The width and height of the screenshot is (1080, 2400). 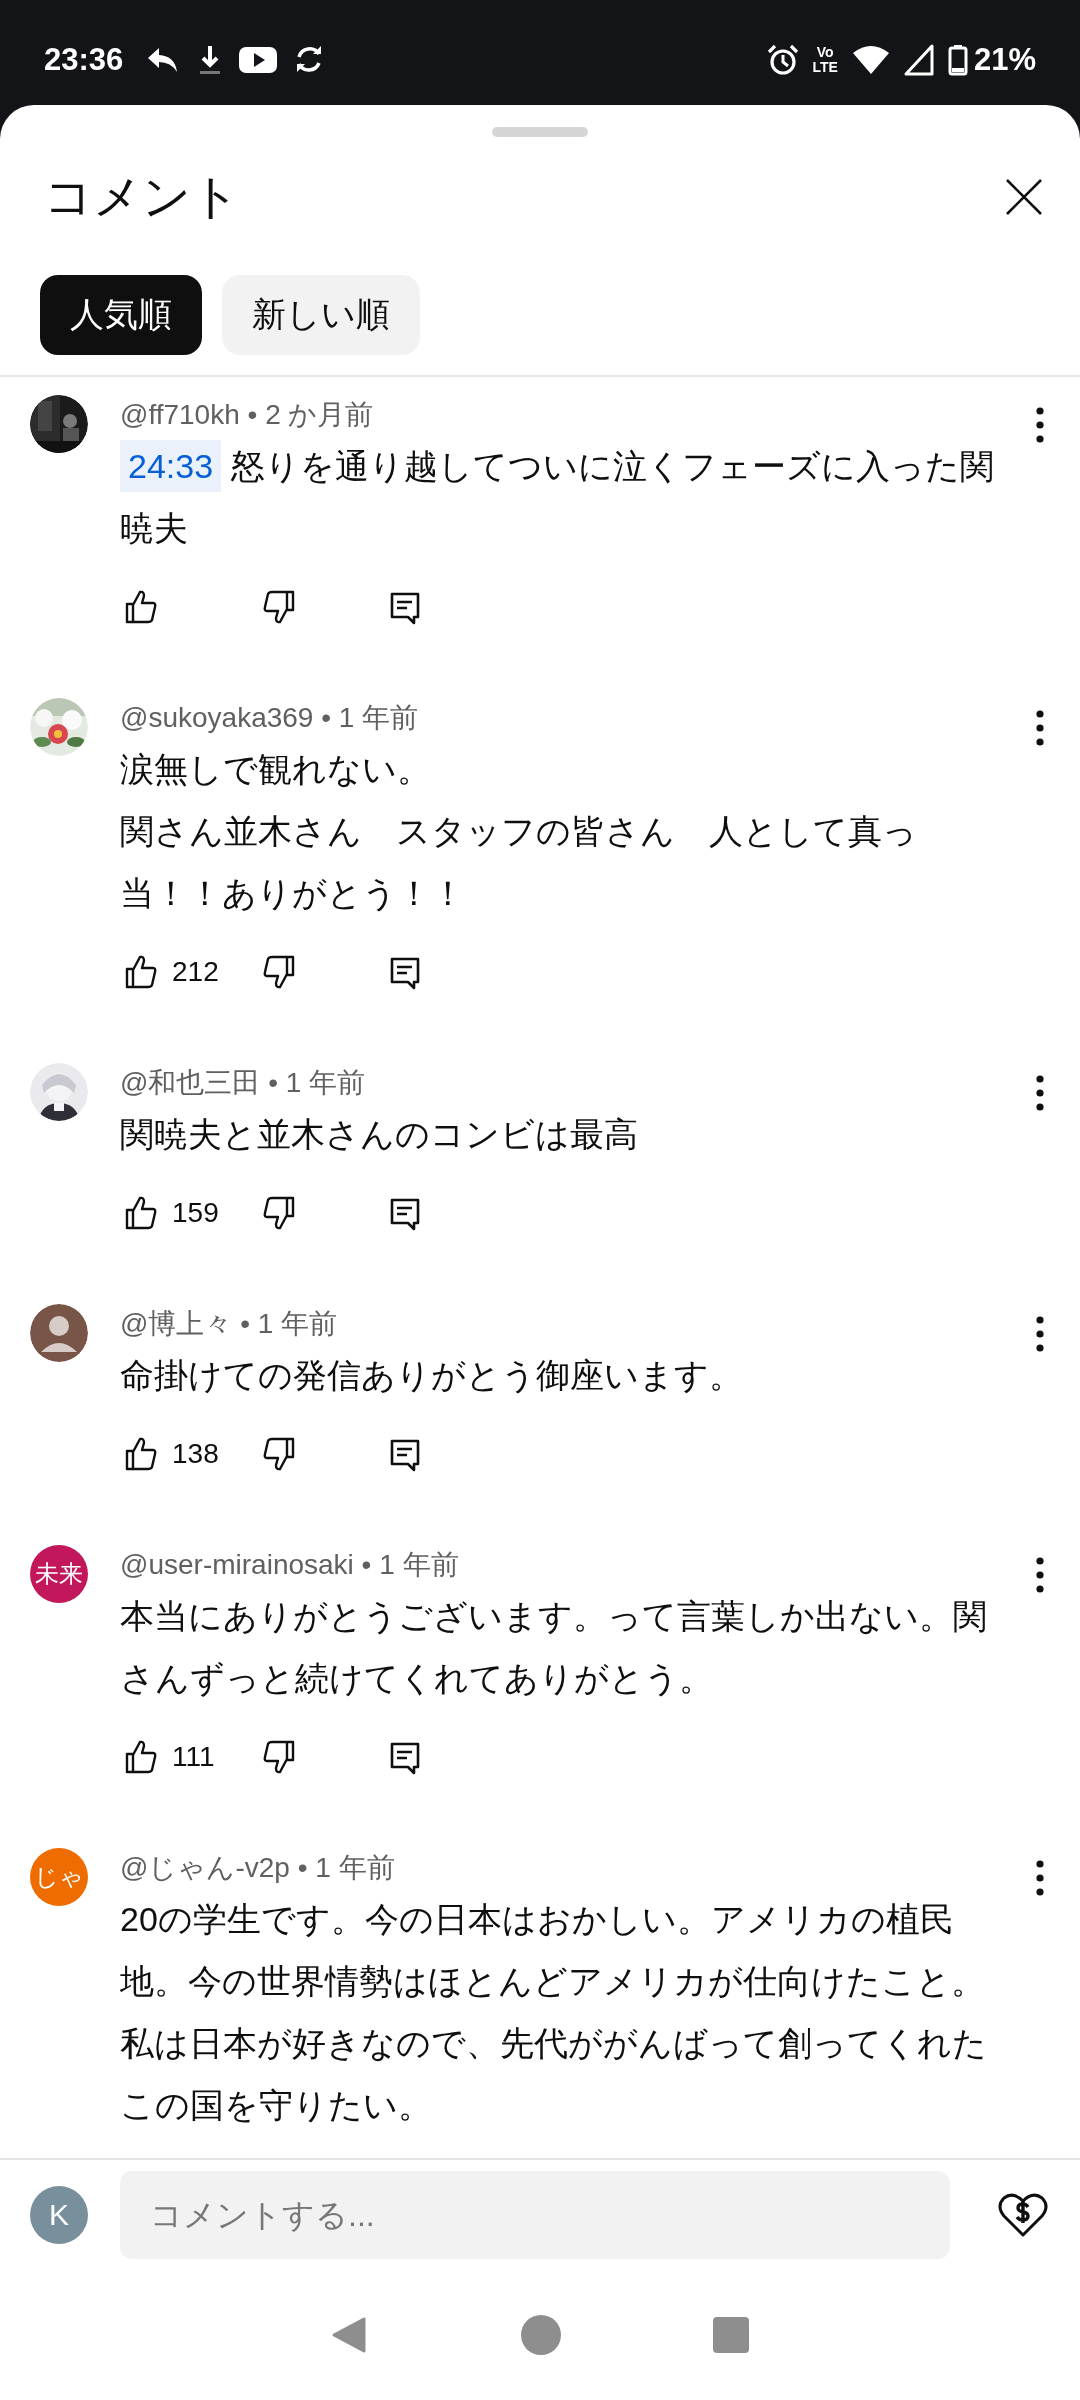 I want to click on like-count: 212, so click(x=195, y=972).